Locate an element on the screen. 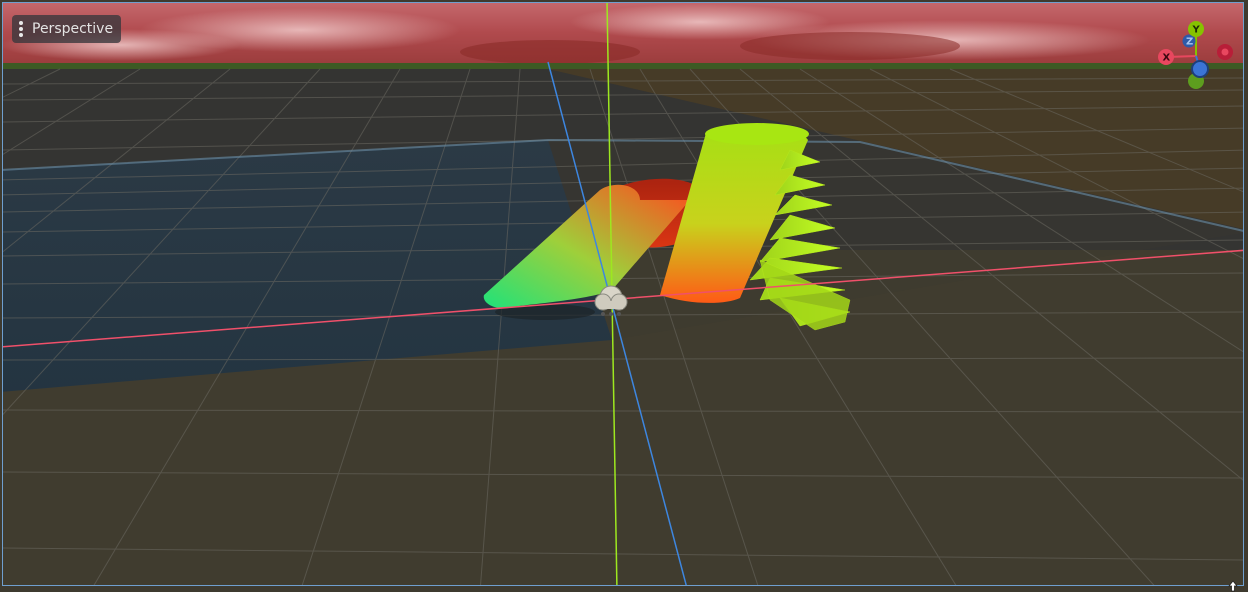 Image resolution: width=1248 pixels, height=592 pixels. z-axis-icon is located at coordinates (1200, 69).